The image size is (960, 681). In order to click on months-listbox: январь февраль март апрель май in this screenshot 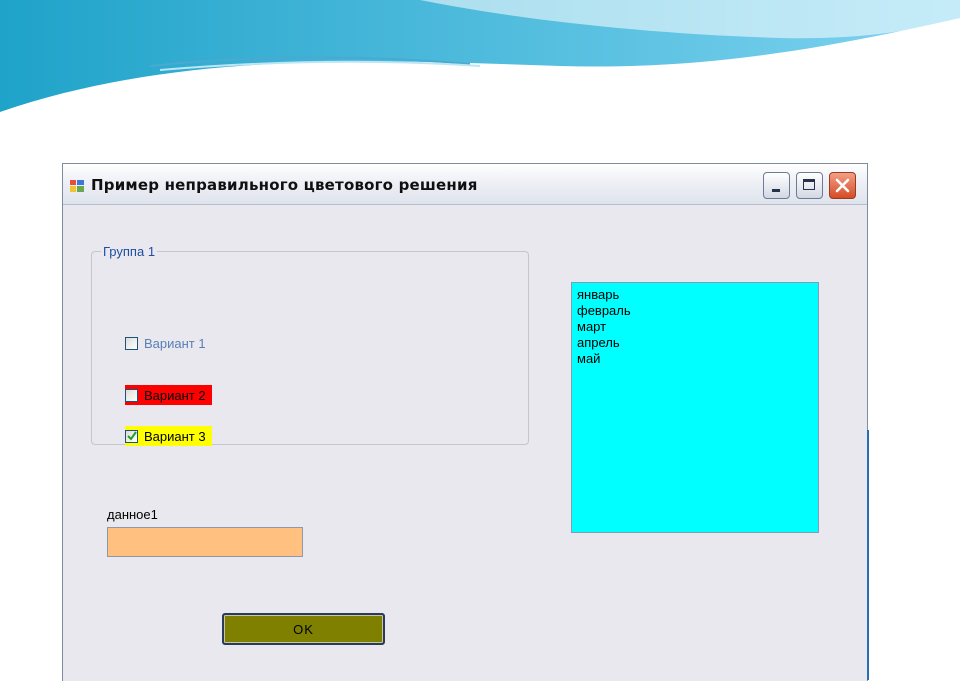, I will do `click(695, 407)`.